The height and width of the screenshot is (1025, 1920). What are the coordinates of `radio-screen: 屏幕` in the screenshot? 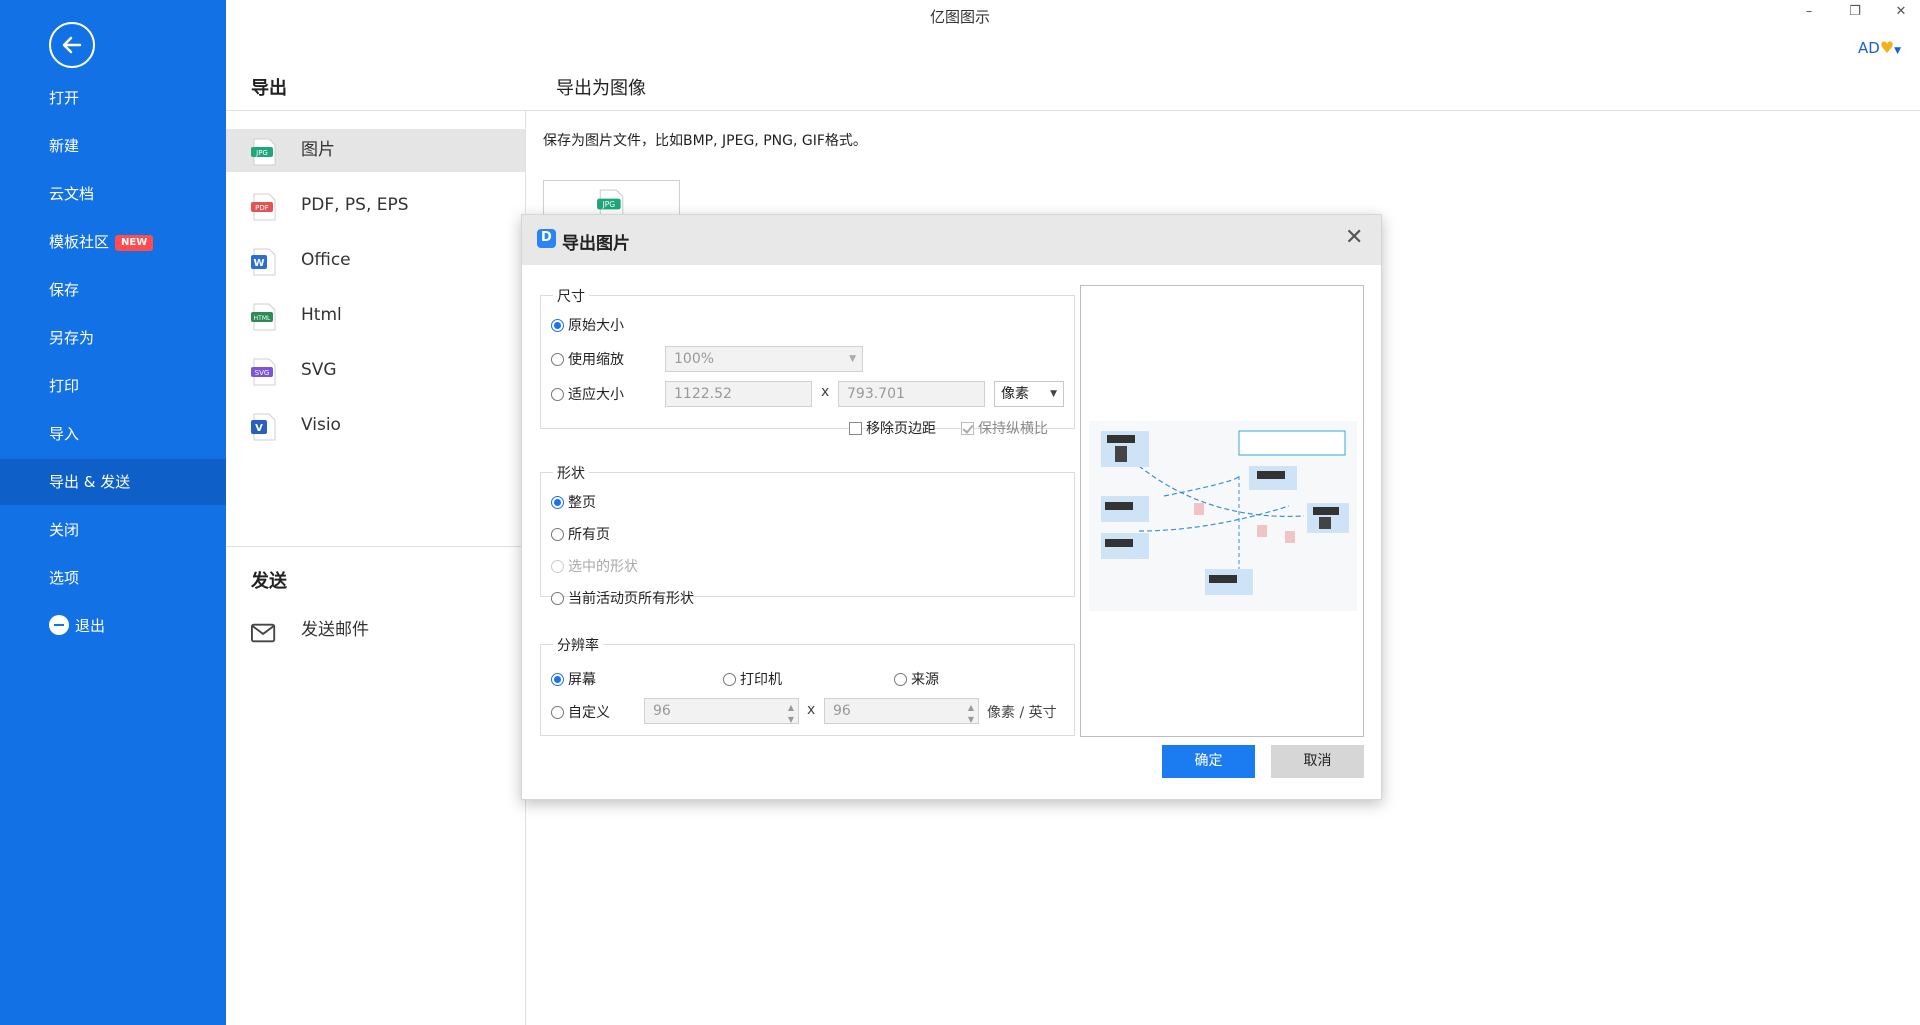 It's located at (573, 679).